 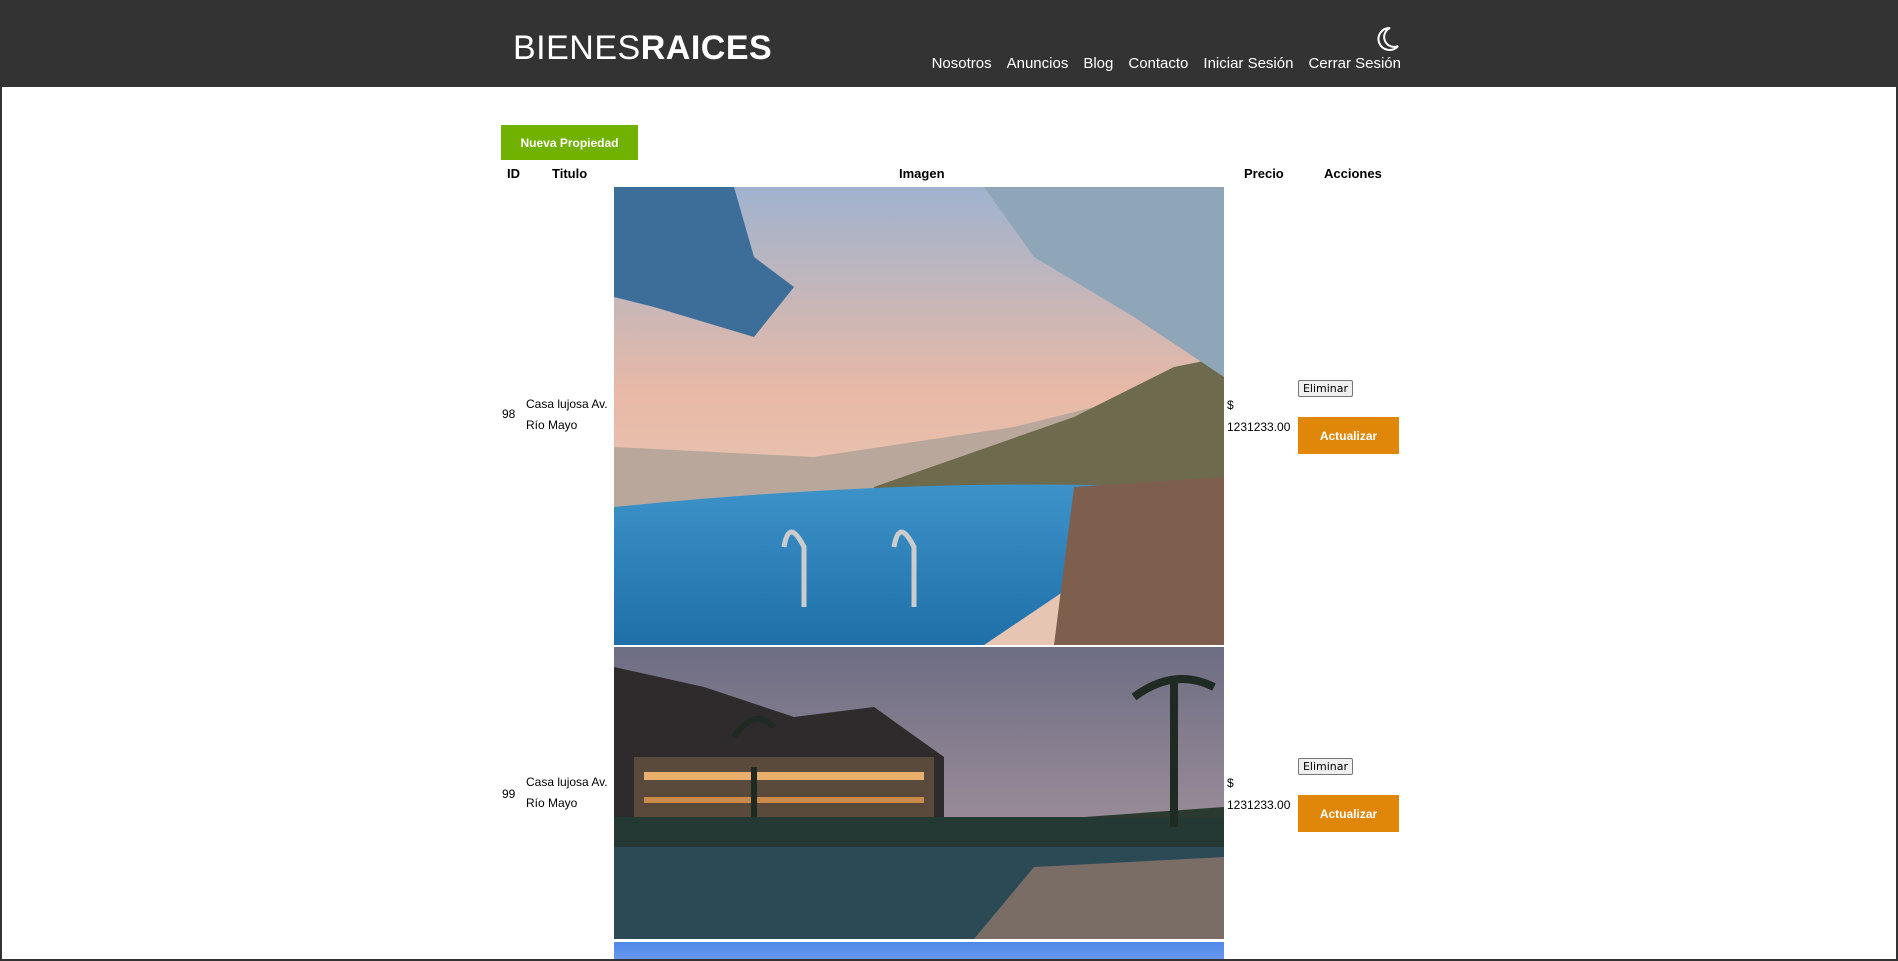 I want to click on site-logo: BIENESRAICES, so click(x=642, y=48).